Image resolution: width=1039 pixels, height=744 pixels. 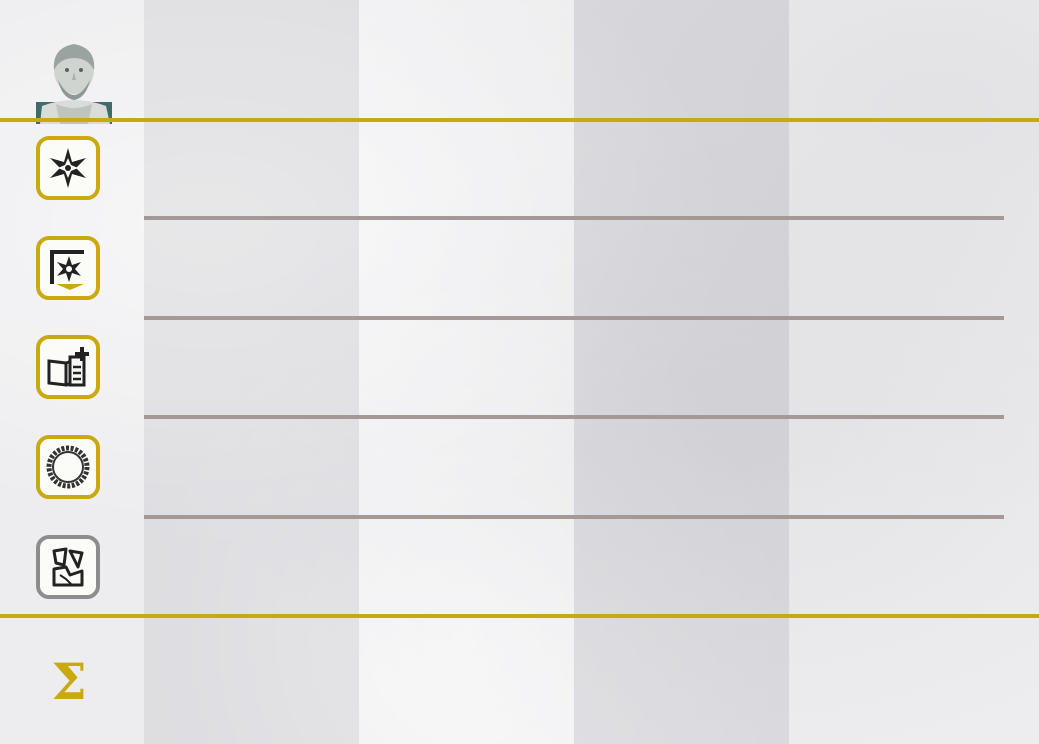 I want to click on broken-tablet-icon, so click(x=68, y=567).